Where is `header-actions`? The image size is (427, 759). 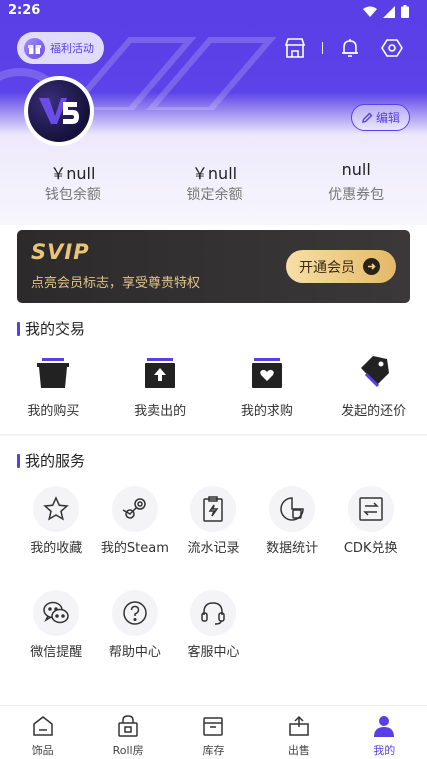 header-actions is located at coordinates (343, 48).